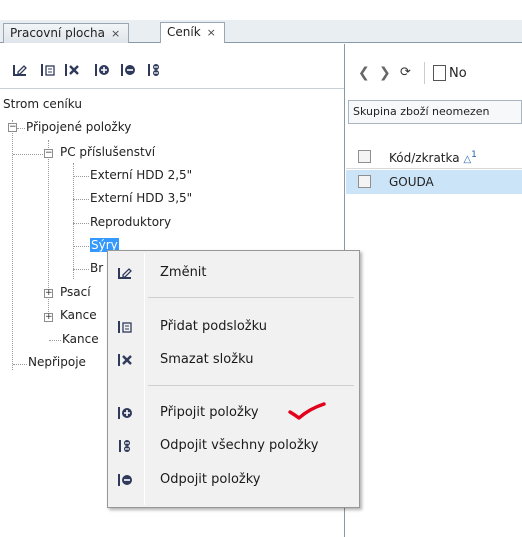  What do you see at coordinates (458, 73) in the screenshot?
I see `new-button-label: No` at bounding box center [458, 73].